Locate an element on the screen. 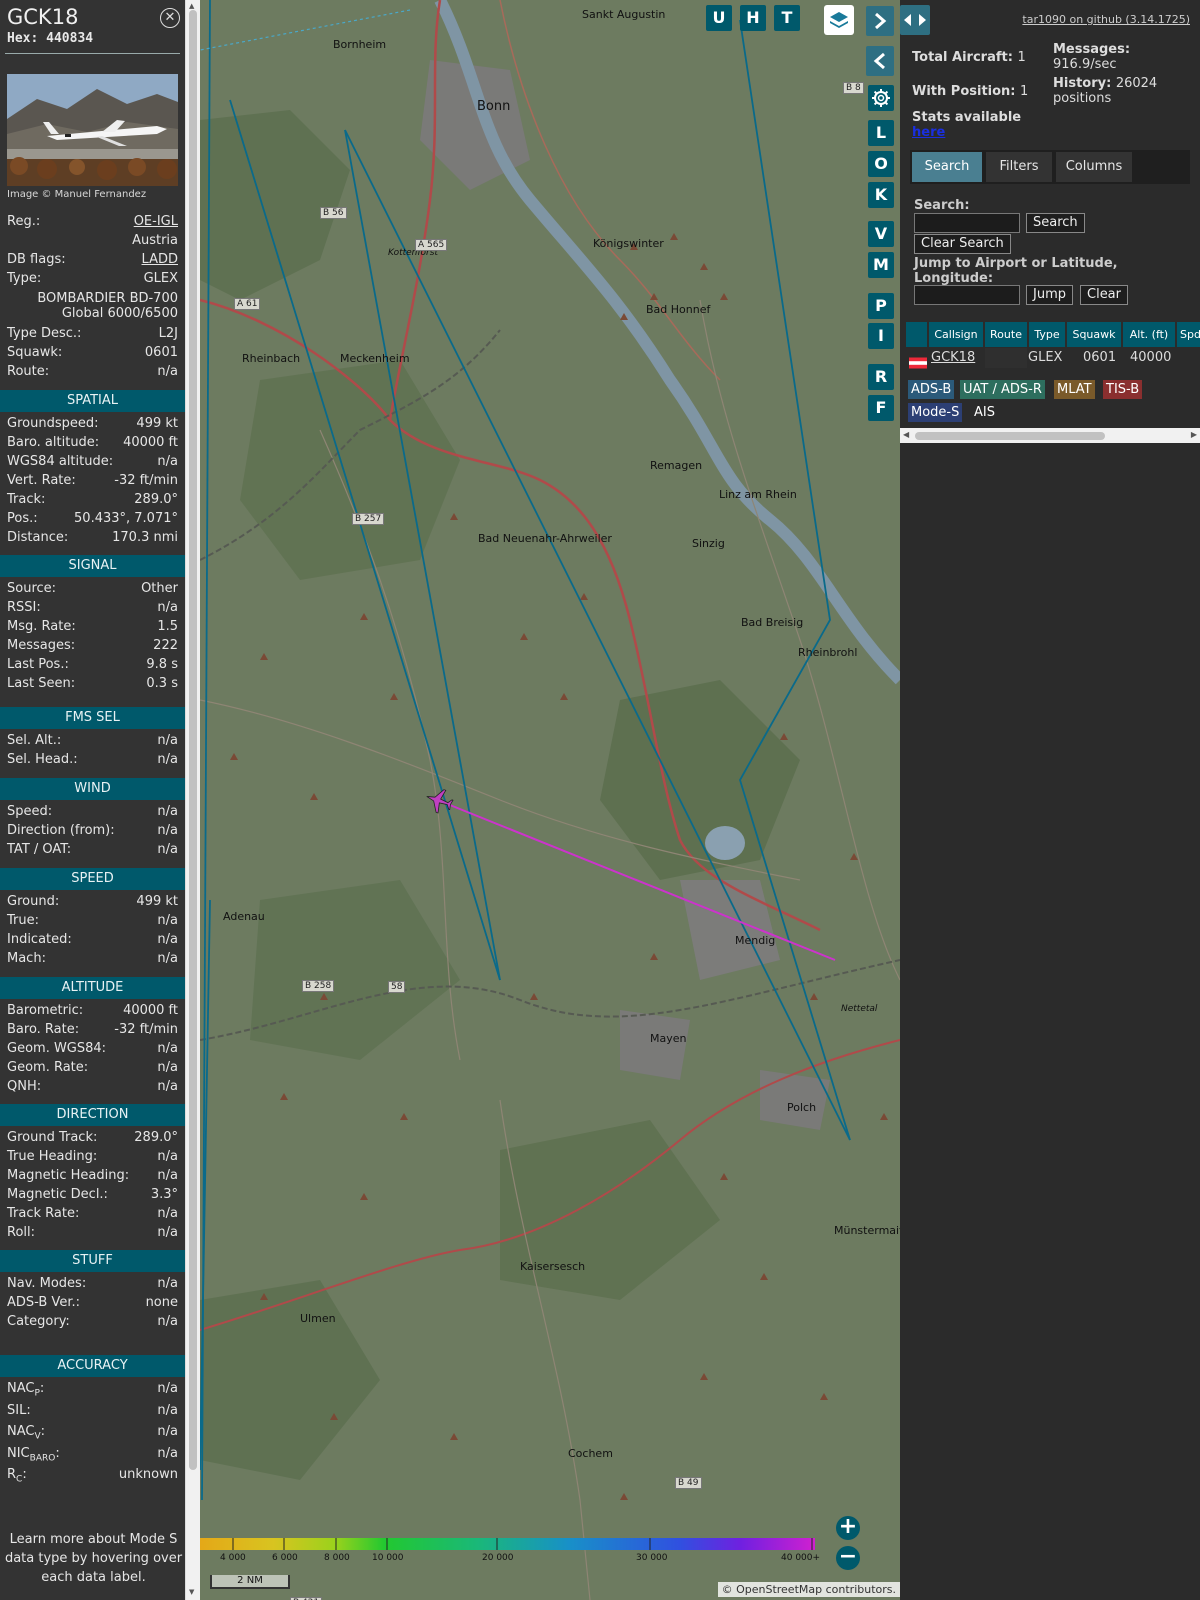 The image size is (1200, 1600). aircraft-photo is located at coordinates (92, 130).